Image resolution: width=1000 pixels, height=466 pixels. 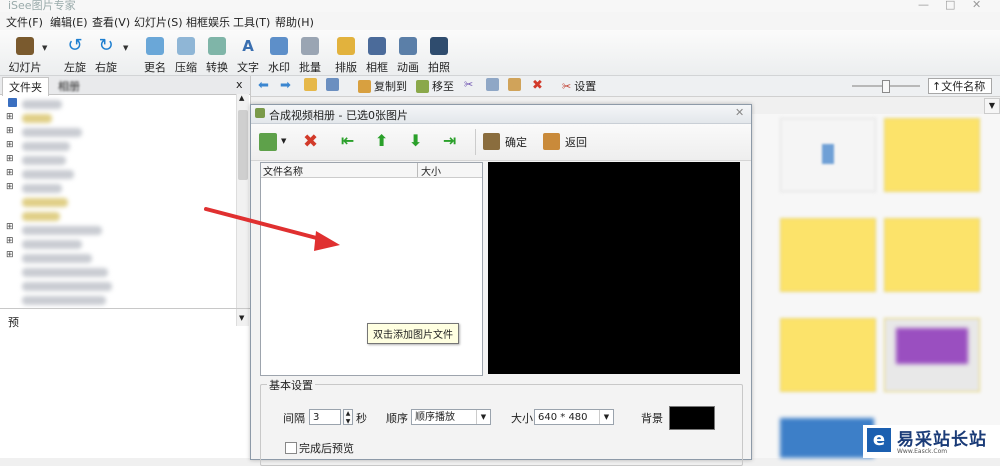 I want to click on interval-spinner: ▲ ▼, so click(x=348, y=417).